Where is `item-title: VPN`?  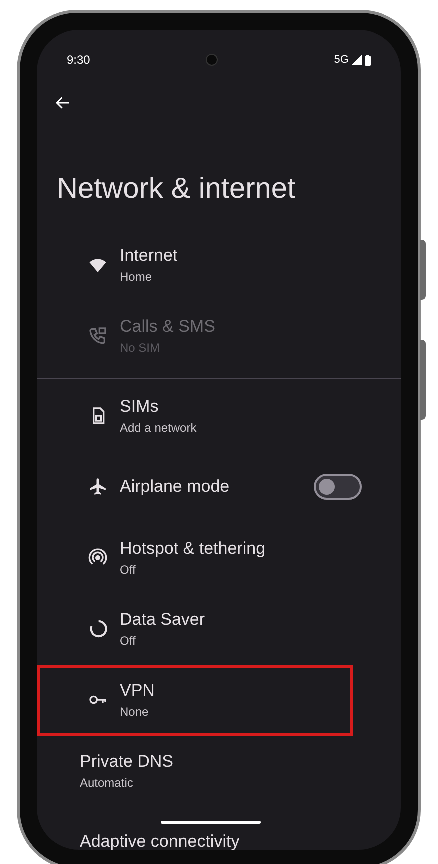 item-title: VPN is located at coordinates (138, 691).